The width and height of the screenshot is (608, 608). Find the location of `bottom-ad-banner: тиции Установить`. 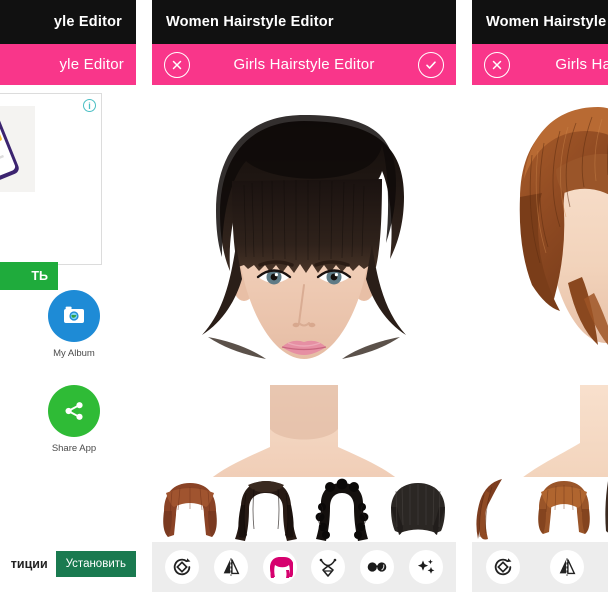

bottom-ad-banner: тиции Установить is located at coordinates (68, 564).